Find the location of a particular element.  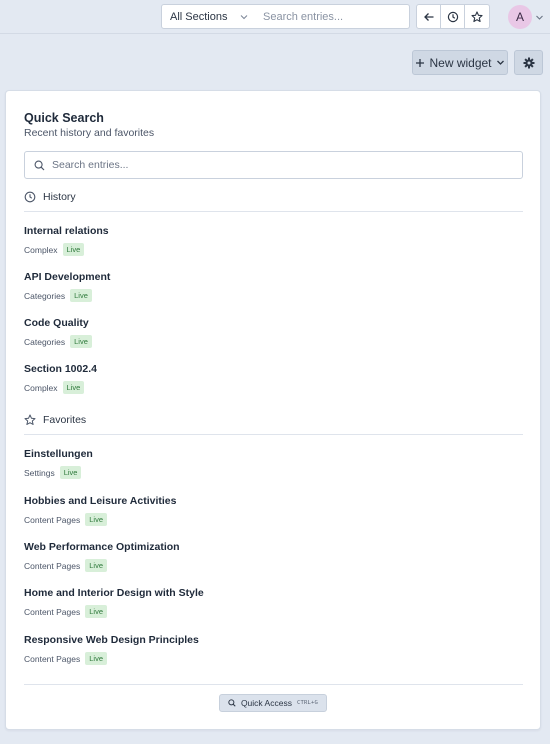

entry-title: Code Quality is located at coordinates (56, 323).